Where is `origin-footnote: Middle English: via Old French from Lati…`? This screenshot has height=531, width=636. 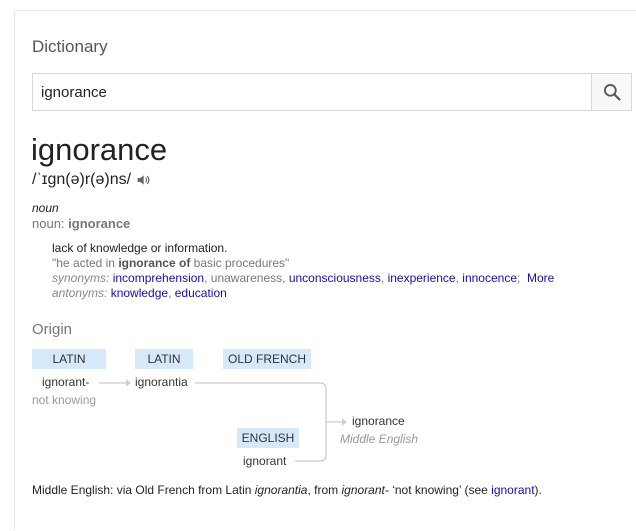
origin-footnote: Middle English: via Old French from Lati… is located at coordinates (287, 490).